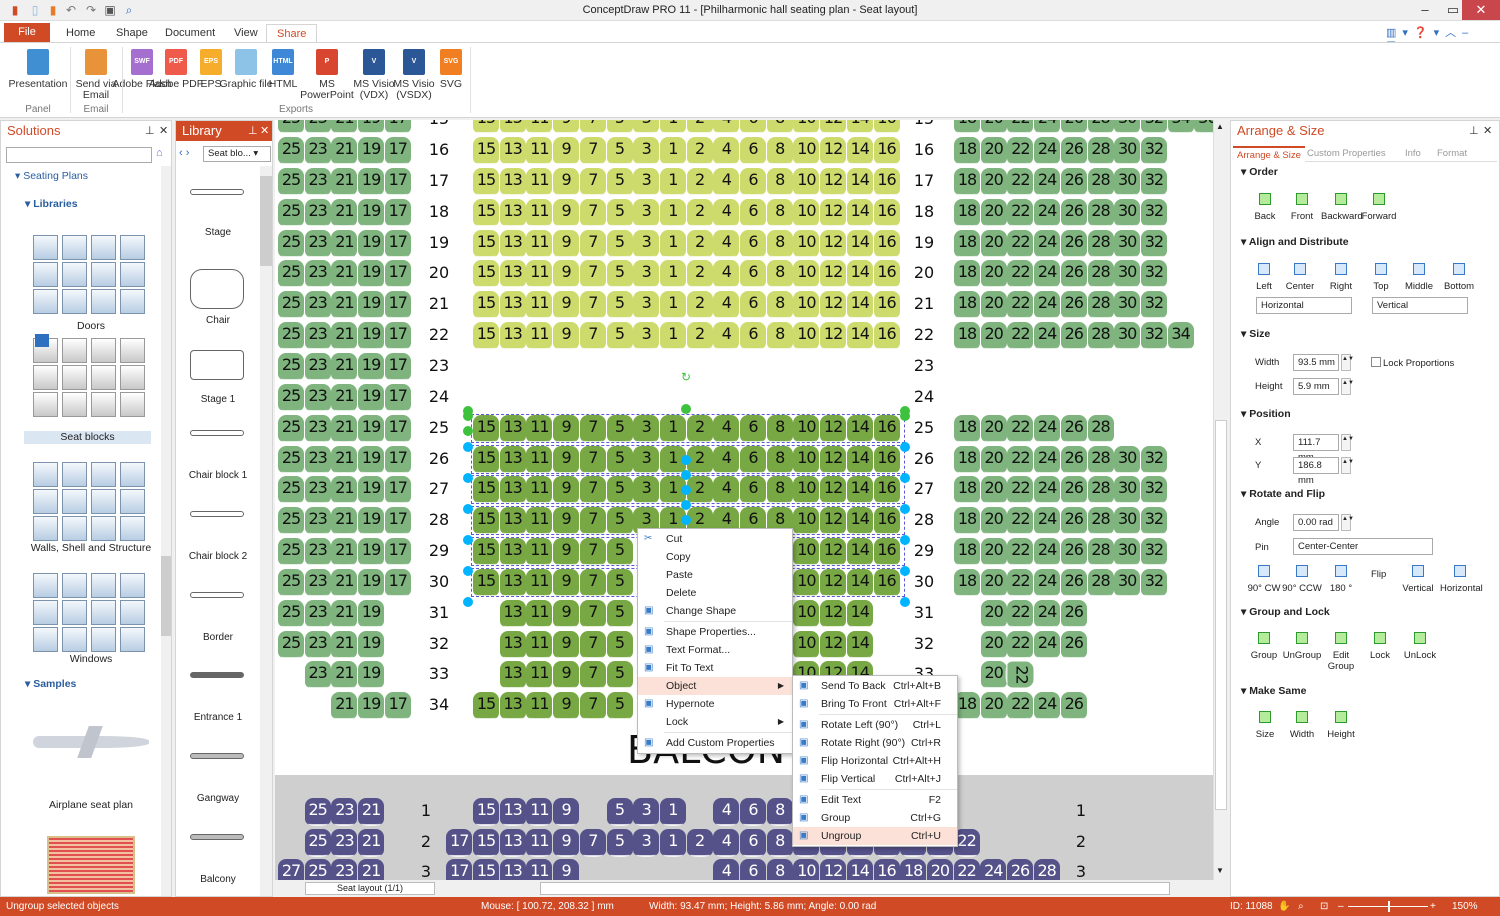  What do you see at coordinates (1265, 207) in the screenshot?
I see `back-button: Back` at bounding box center [1265, 207].